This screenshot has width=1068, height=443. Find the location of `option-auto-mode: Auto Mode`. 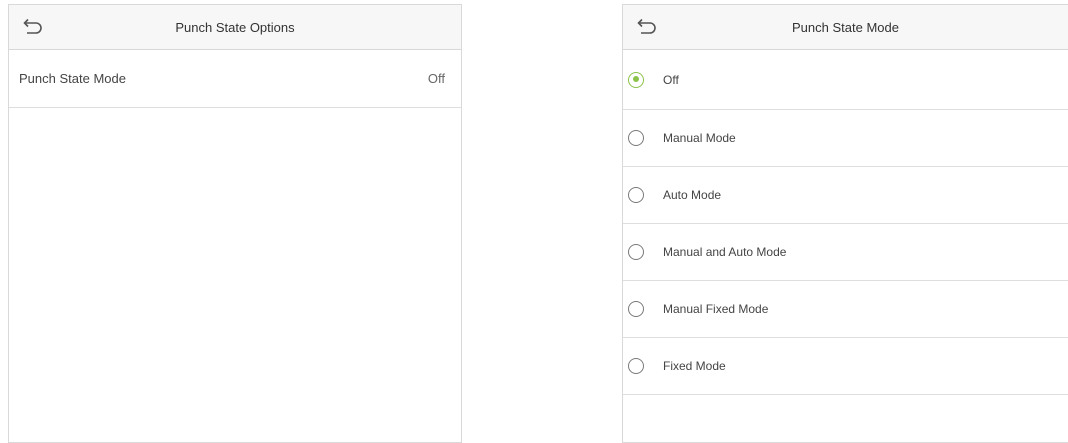

option-auto-mode: Auto Mode is located at coordinates (845, 195).